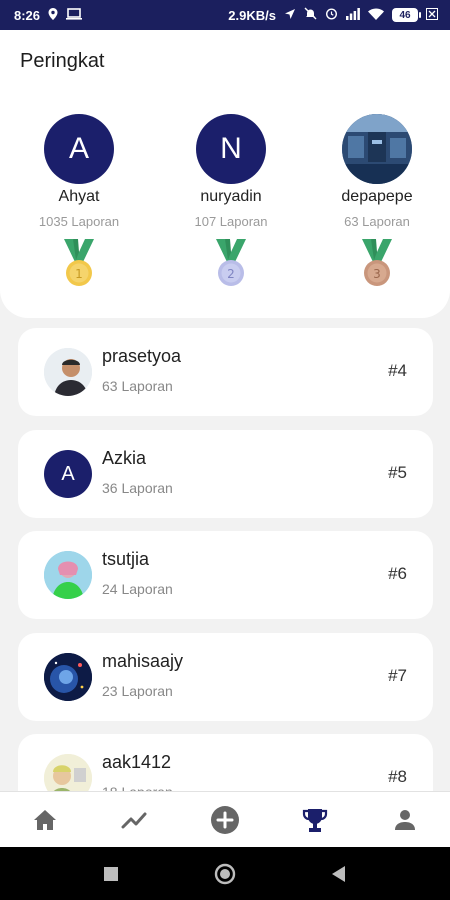 This screenshot has width=450, height=900. I want to click on back-button, so click(339, 874).